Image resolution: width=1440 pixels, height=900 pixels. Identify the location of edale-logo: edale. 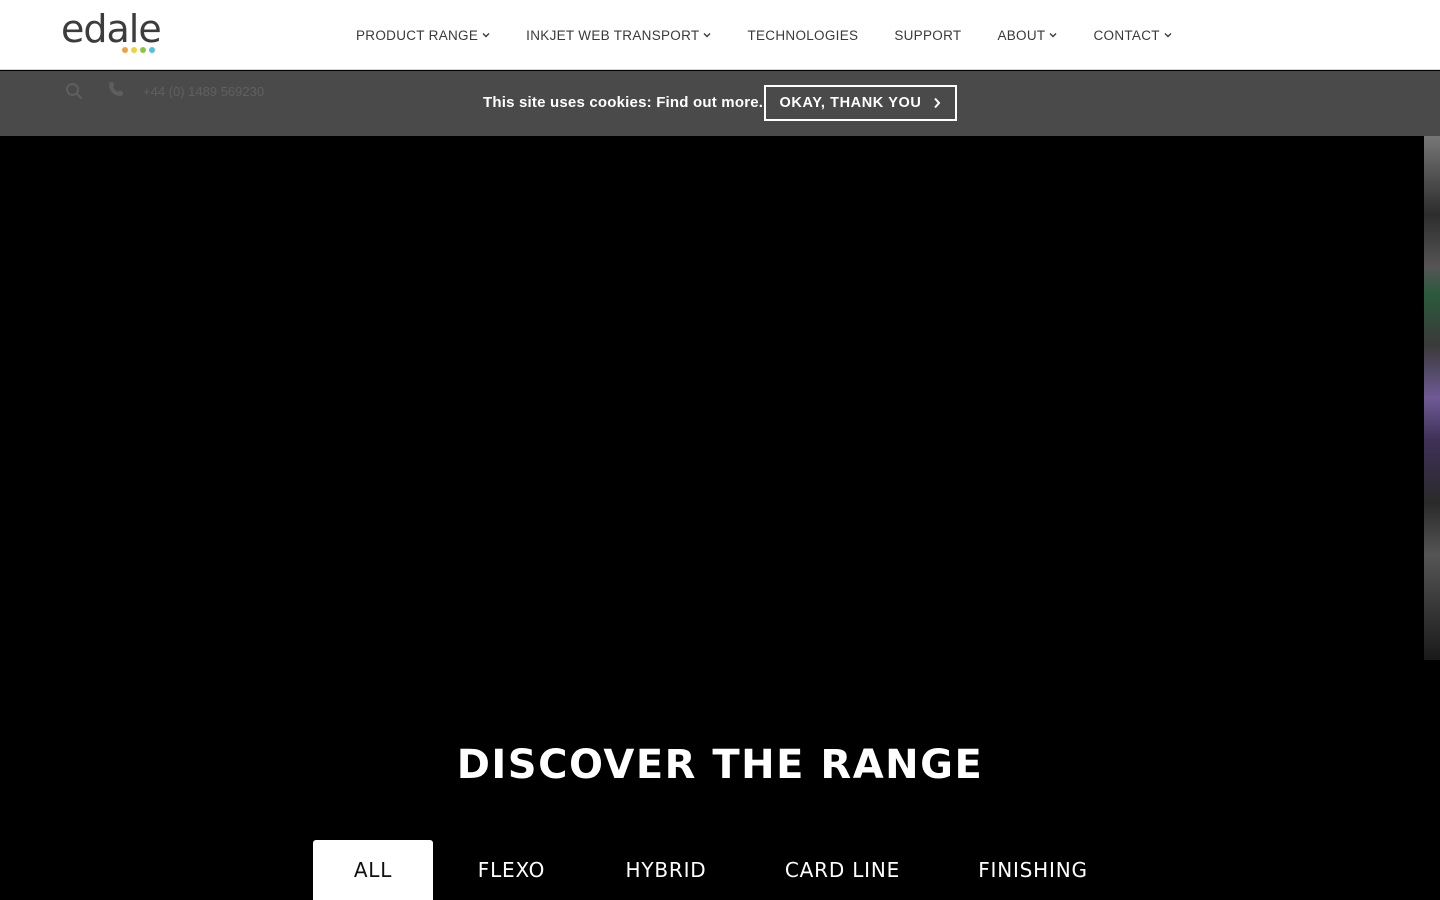
(116, 33).